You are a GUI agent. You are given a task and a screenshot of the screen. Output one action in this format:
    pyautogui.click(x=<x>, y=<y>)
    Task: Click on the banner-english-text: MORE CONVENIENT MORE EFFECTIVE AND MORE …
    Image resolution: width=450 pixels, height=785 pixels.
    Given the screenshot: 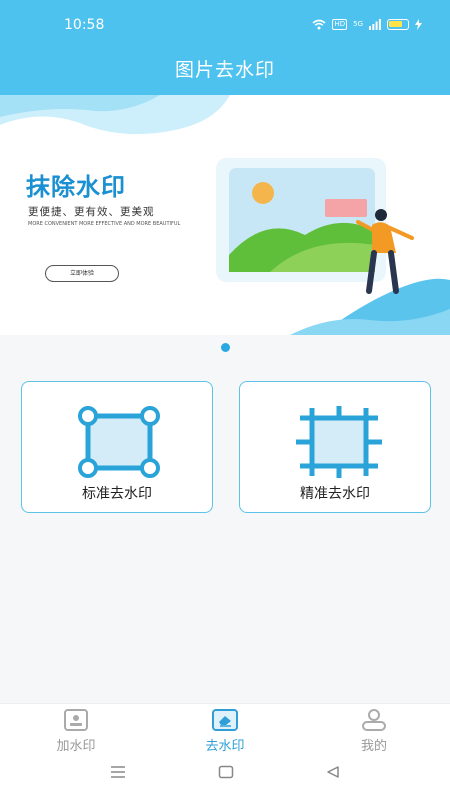 What is the action you would take?
    pyautogui.click(x=104, y=224)
    